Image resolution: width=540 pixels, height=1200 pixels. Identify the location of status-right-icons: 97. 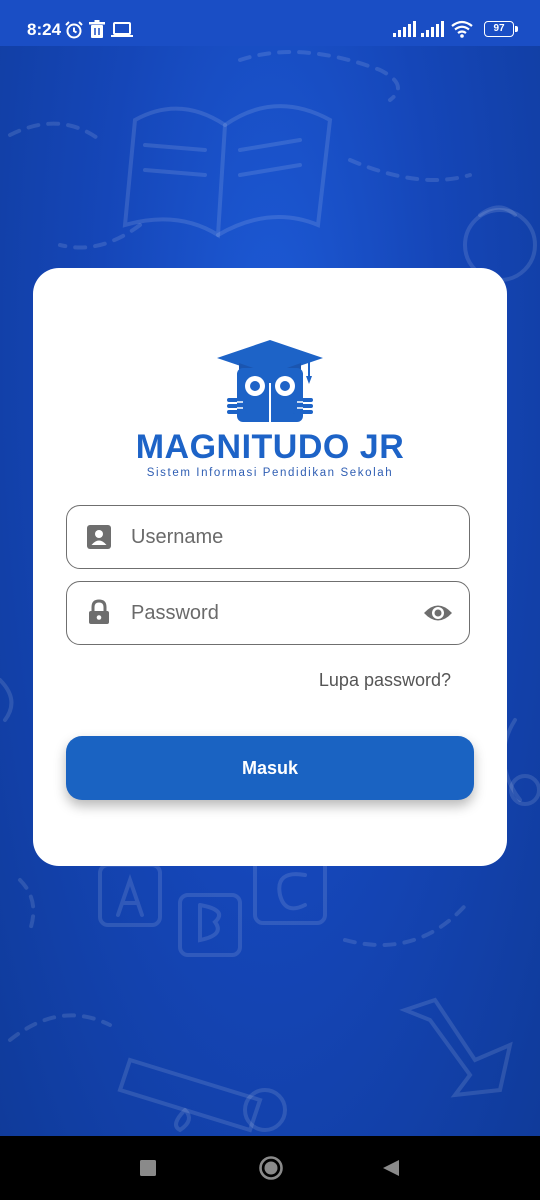
(455, 29).